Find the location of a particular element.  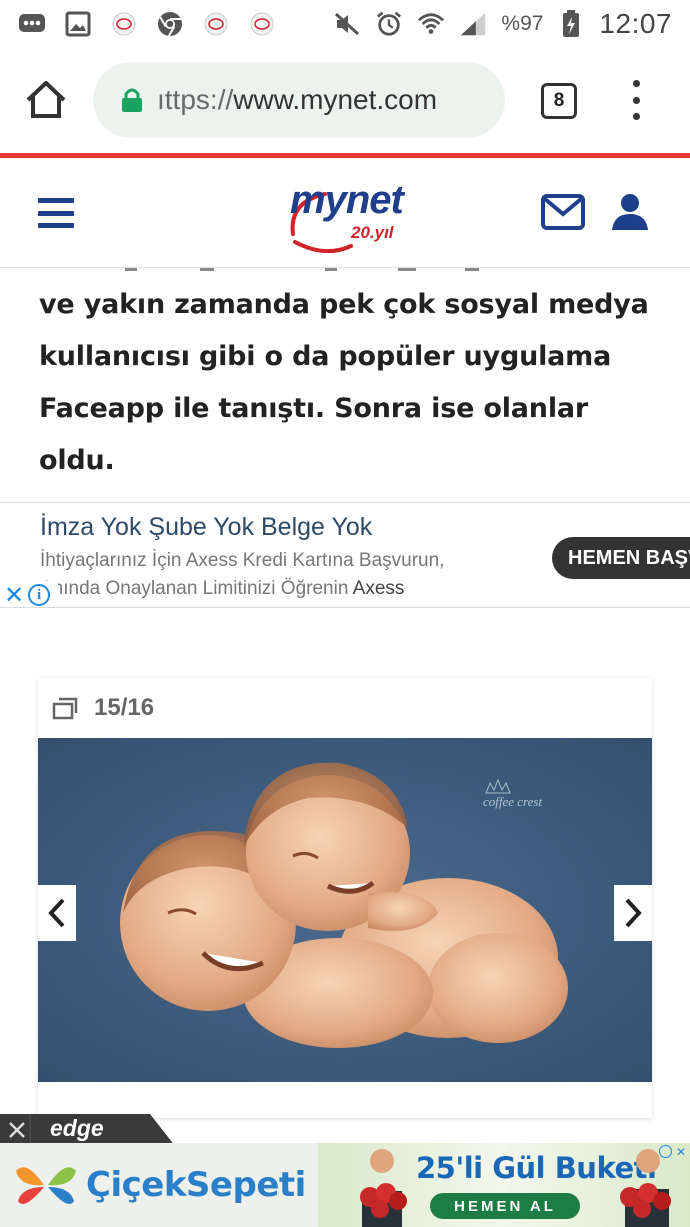

promo-panel: 25'li Gül Buketi HEMEN AL ✕ is located at coordinates (504, 1185).